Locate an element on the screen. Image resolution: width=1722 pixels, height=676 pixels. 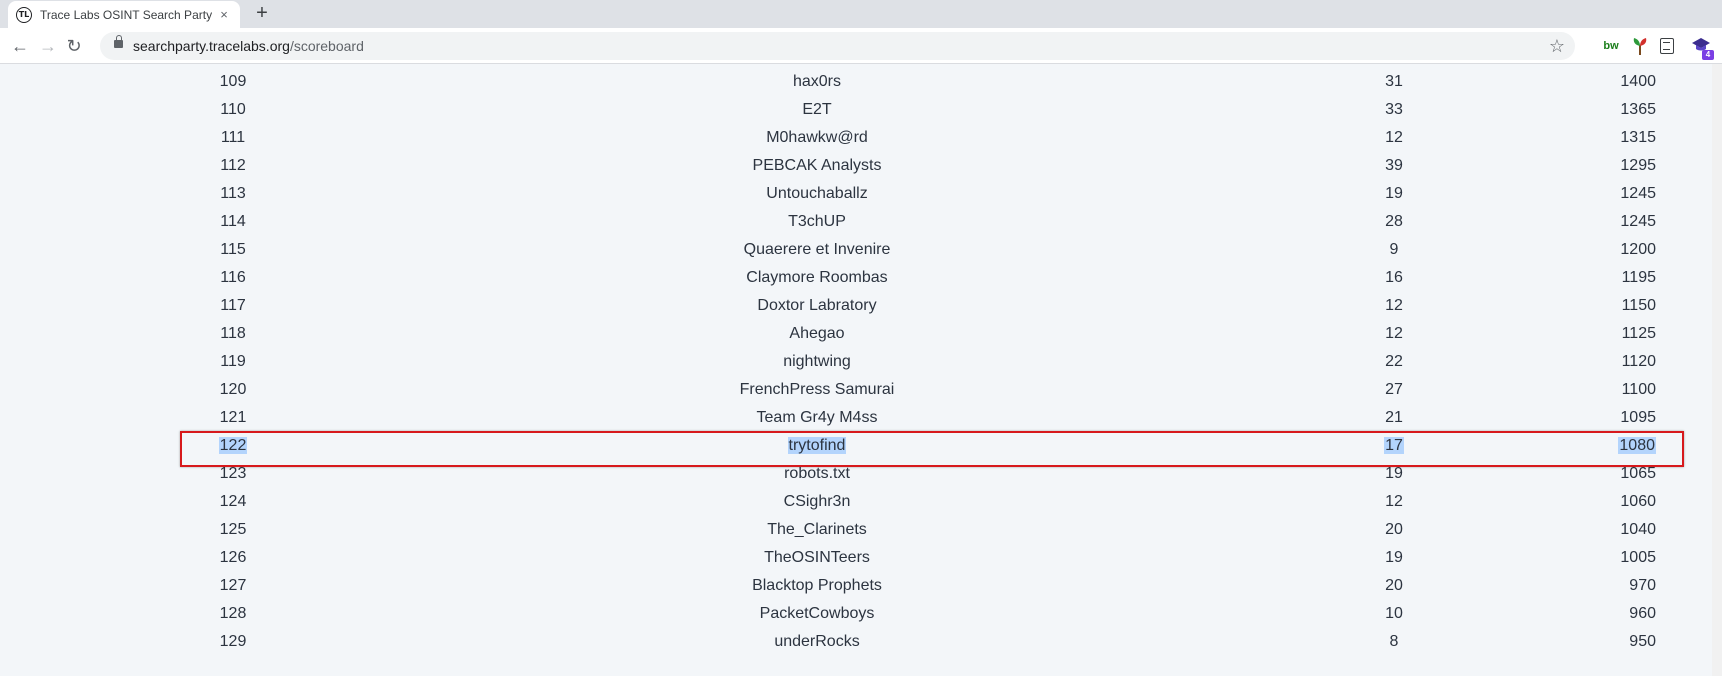
rank-cell-text: 122 is located at coordinates (233, 445).